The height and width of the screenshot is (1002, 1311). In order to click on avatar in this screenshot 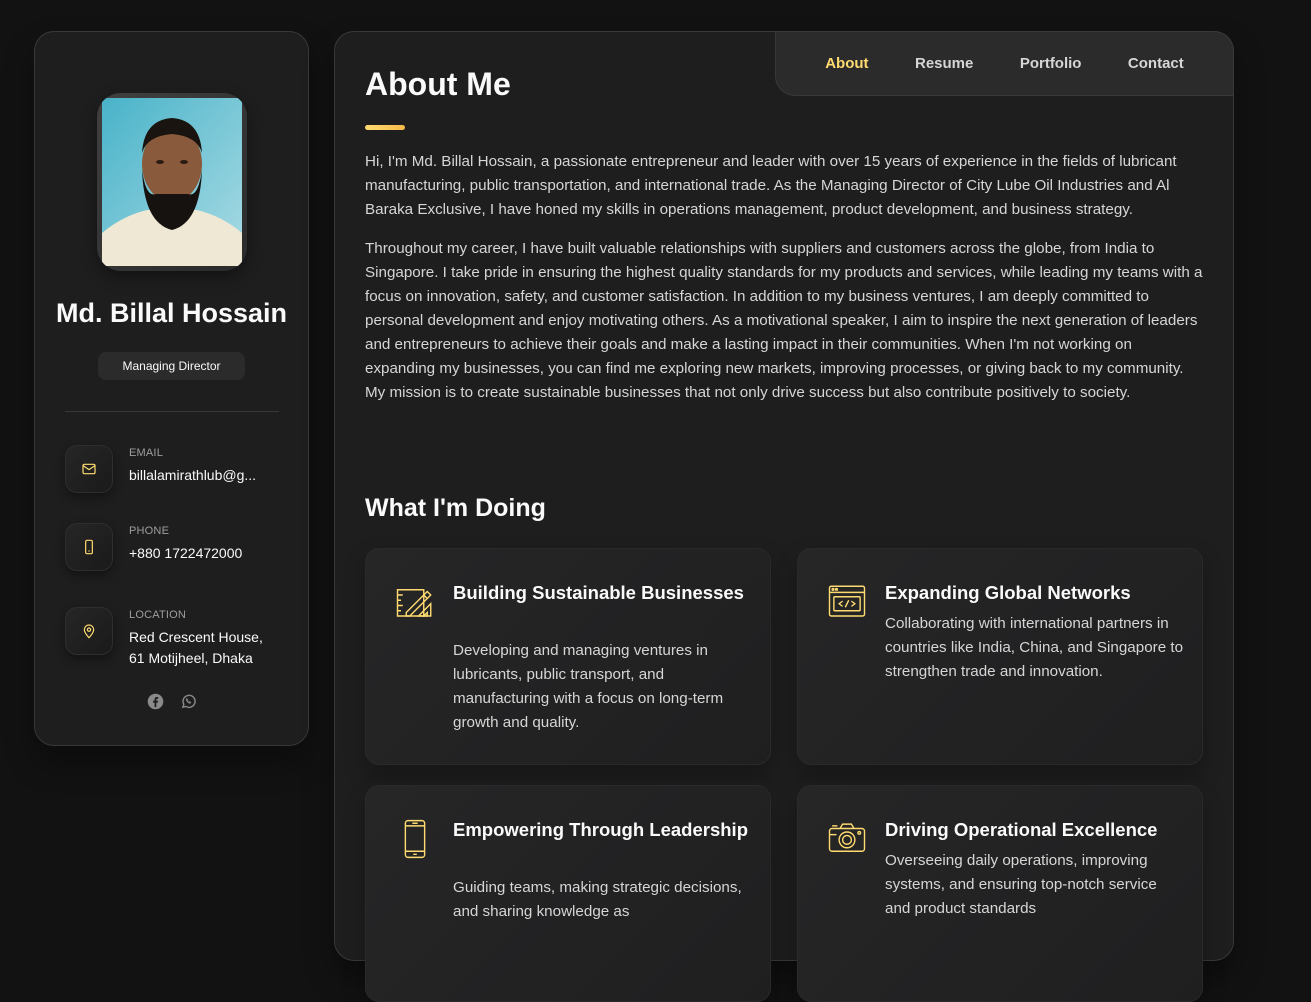, I will do `click(172, 182)`.